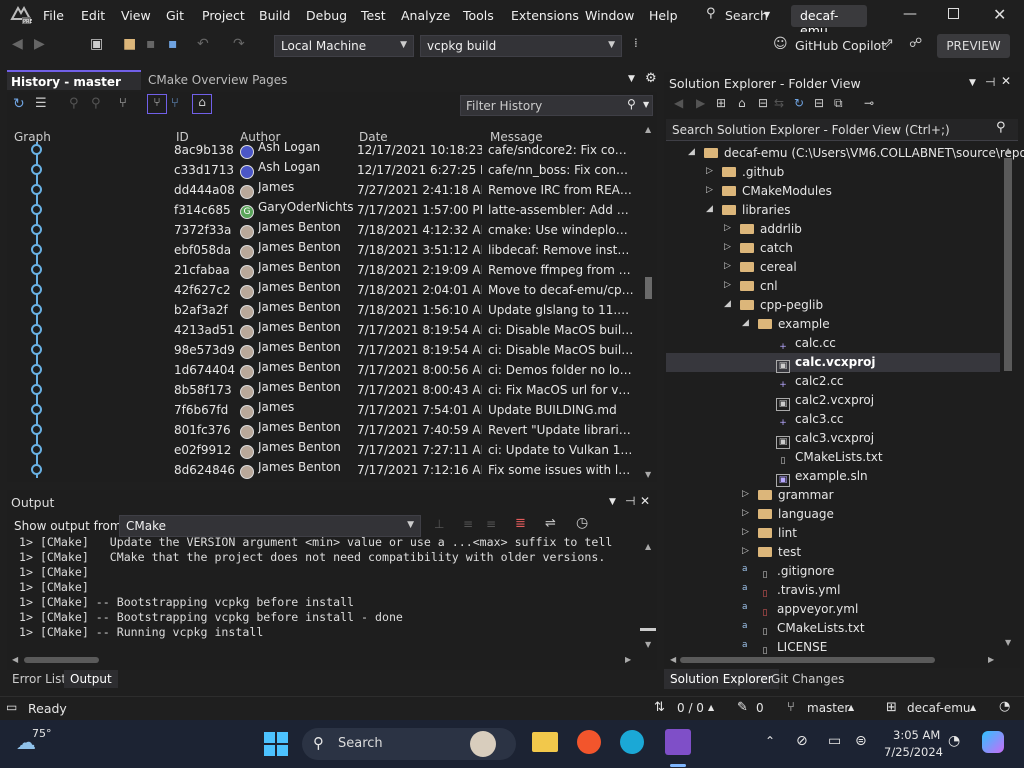 The width and height of the screenshot is (1024, 768). What do you see at coordinates (954, 741) in the screenshot?
I see `notification-icon: ◔` at bounding box center [954, 741].